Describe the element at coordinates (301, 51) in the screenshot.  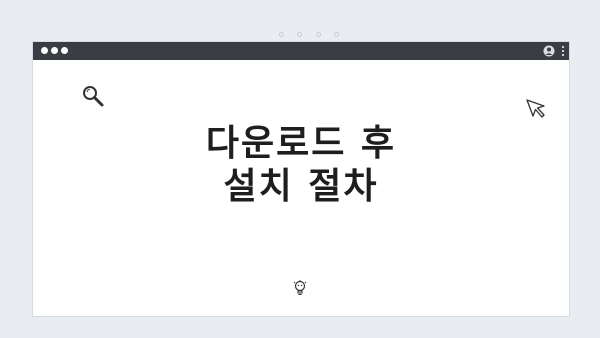
I see `title-bar` at that location.